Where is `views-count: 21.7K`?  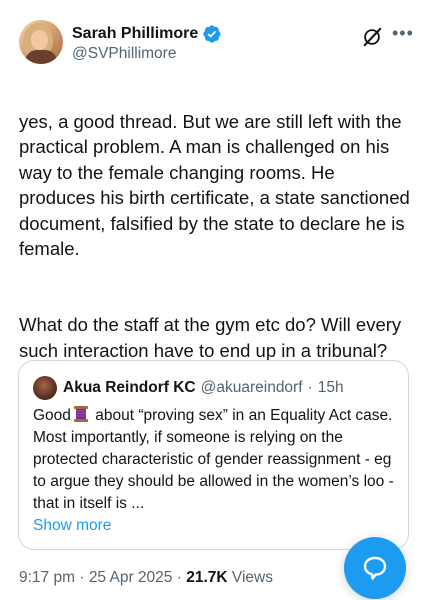
views-count: 21.7K is located at coordinates (207, 577).